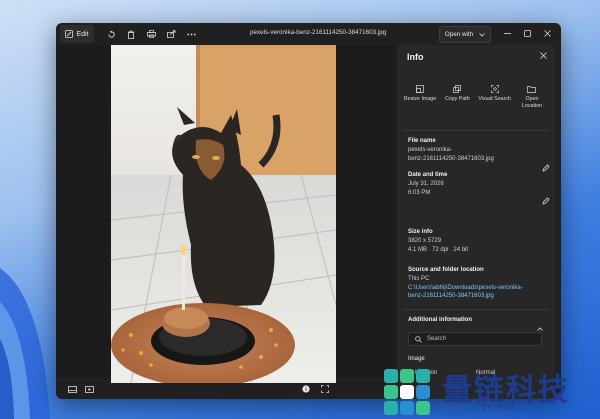  I want to click on copy-path-action: Copy Path, so click(457, 97).